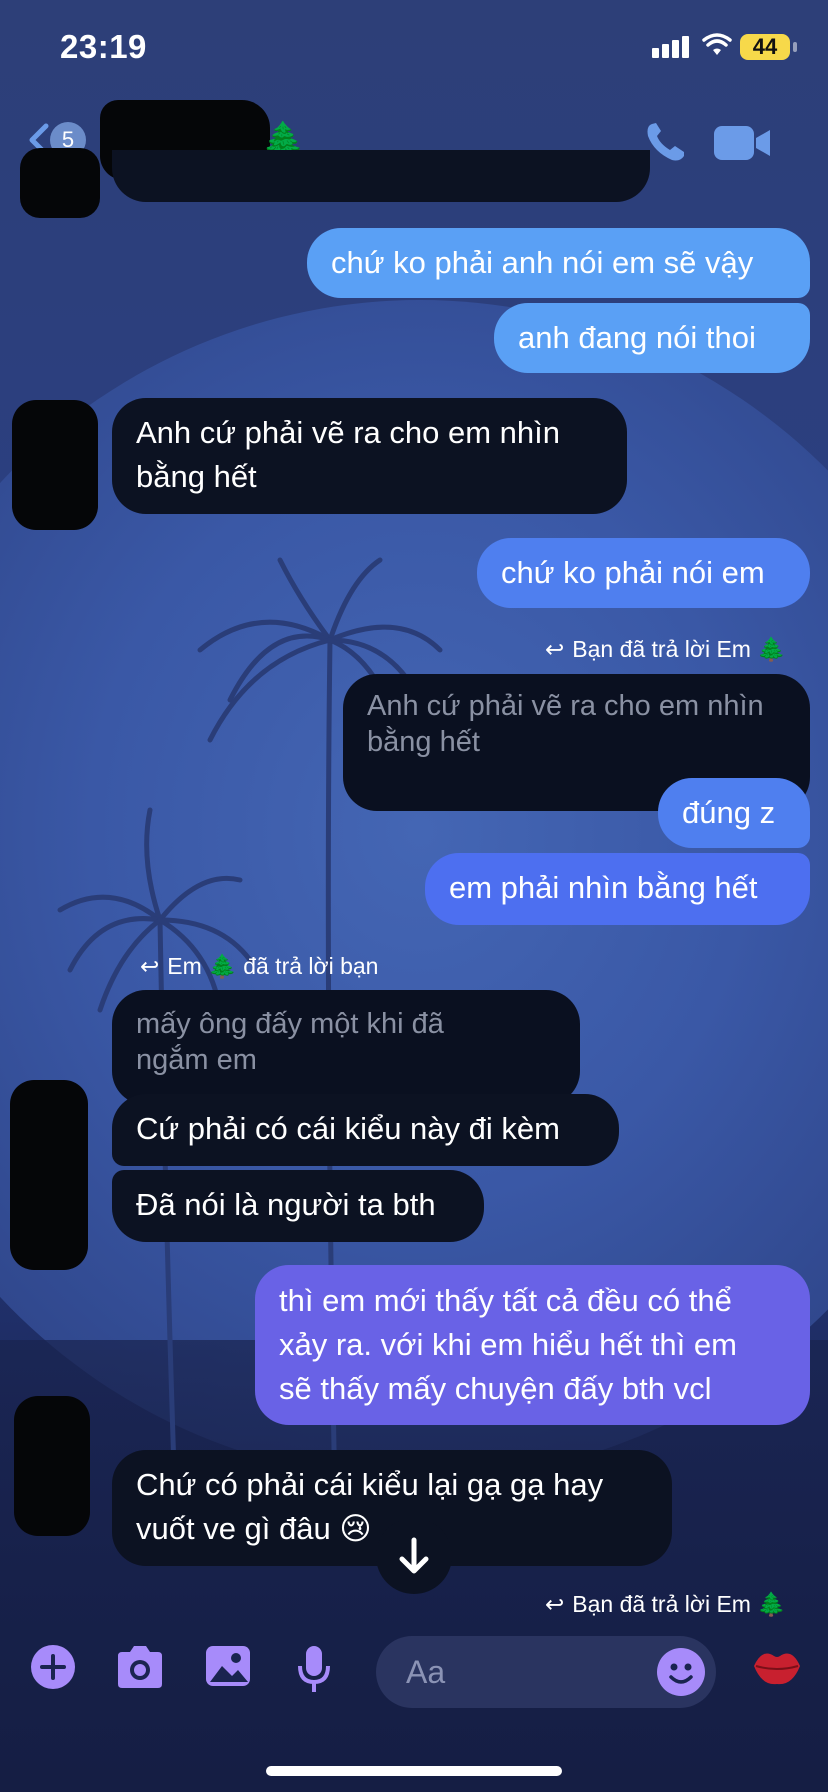 This screenshot has height=1792, width=828. I want to click on lips-kiss-icon, so click(777, 1667).